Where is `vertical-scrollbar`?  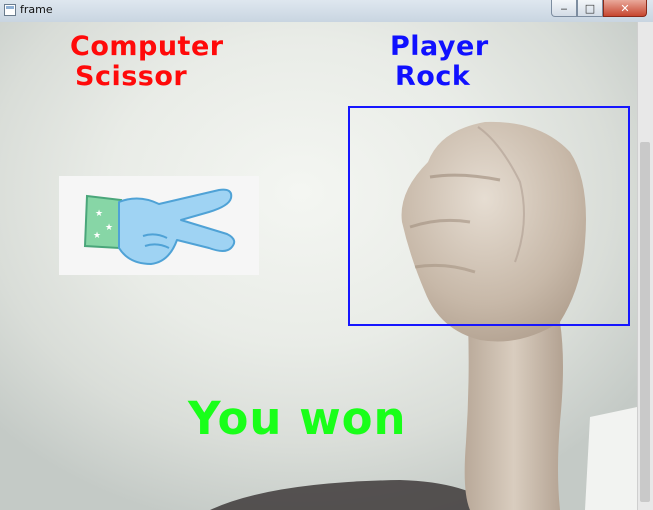 vertical-scrollbar is located at coordinates (645, 266).